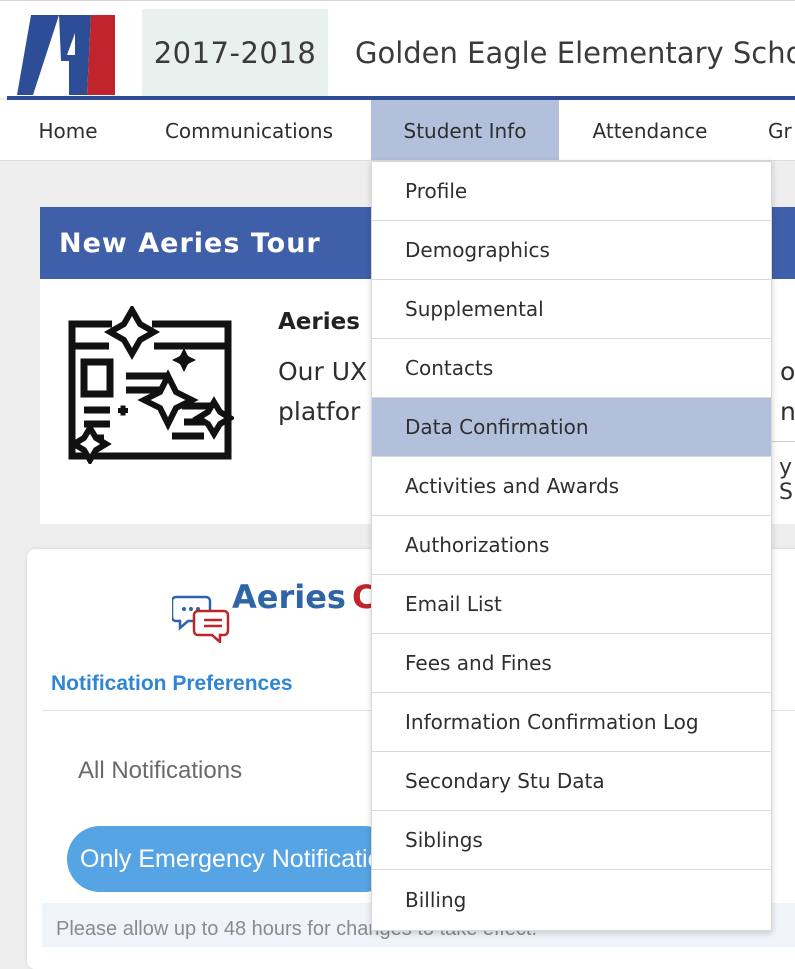 This screenshot has height=969, width=795. I want to click on menu-item-contacts: Contacts, so click(571, 368).